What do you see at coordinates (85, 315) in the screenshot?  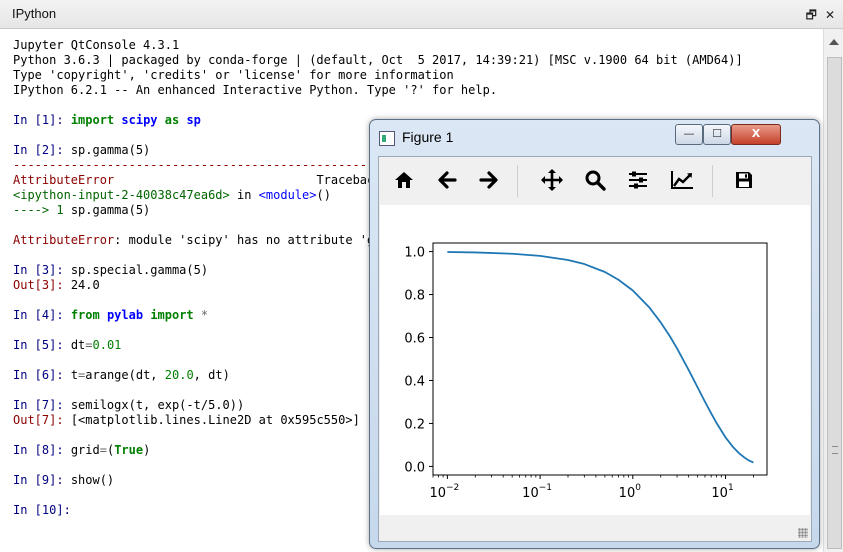 I see `keyword: from` at bounding box center [85, 315].